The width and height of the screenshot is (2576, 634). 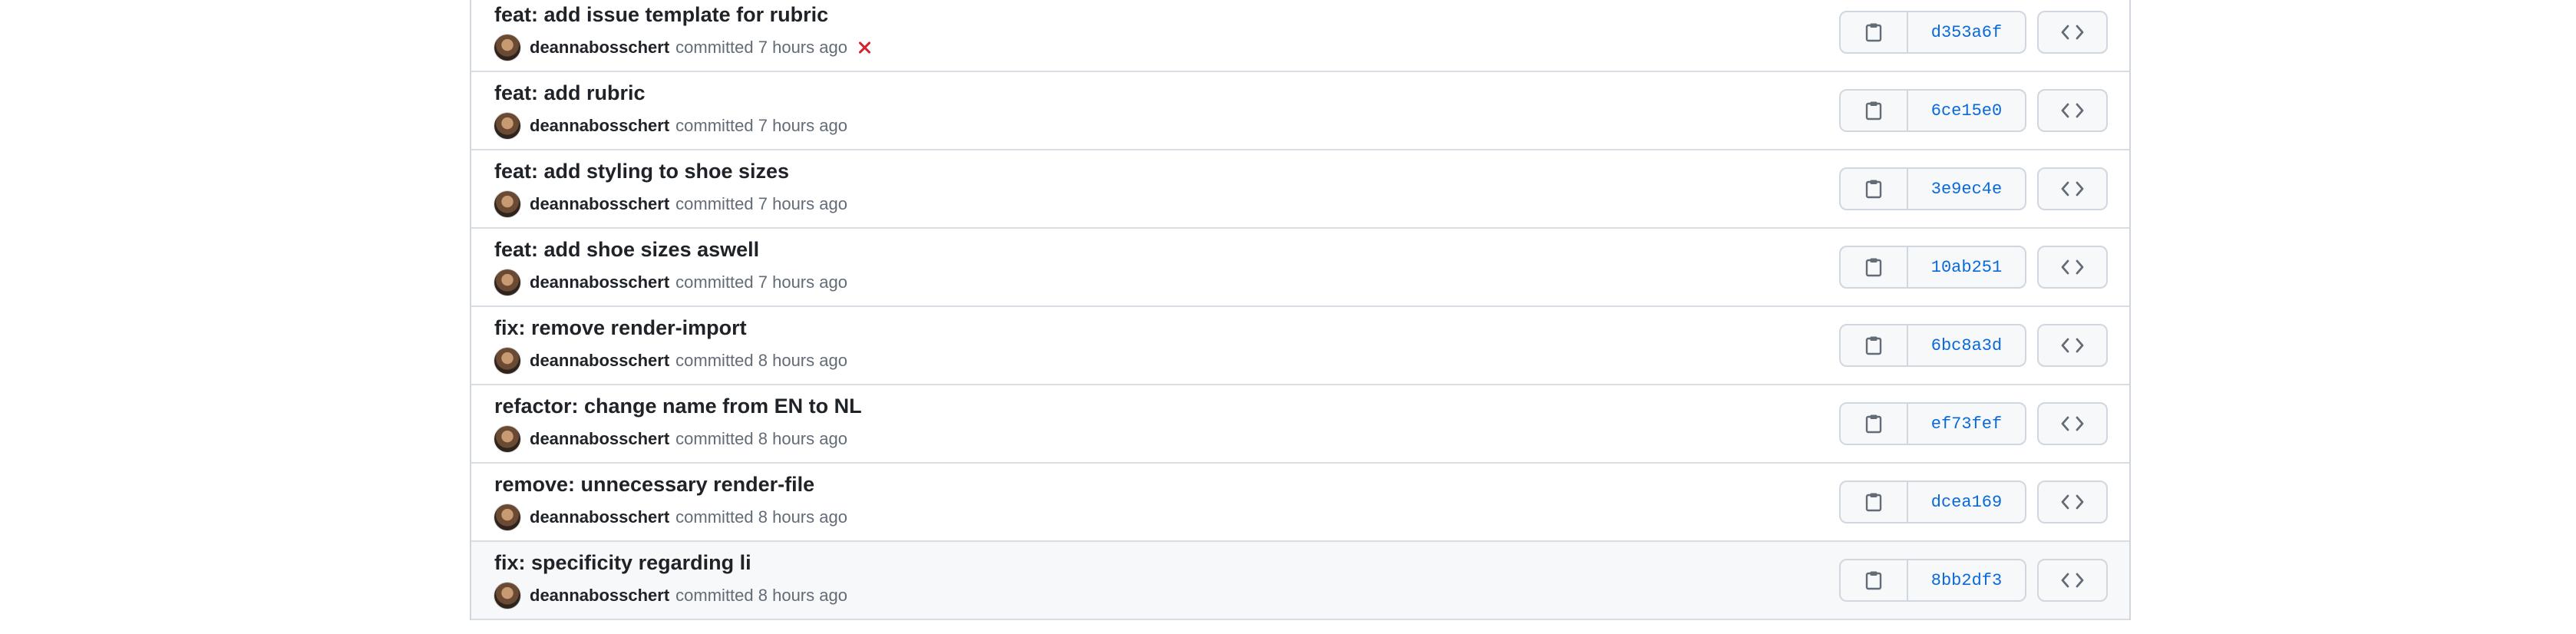 I want to click on sha-button-group: 6ce15e0, so click(x=1932, y=110).